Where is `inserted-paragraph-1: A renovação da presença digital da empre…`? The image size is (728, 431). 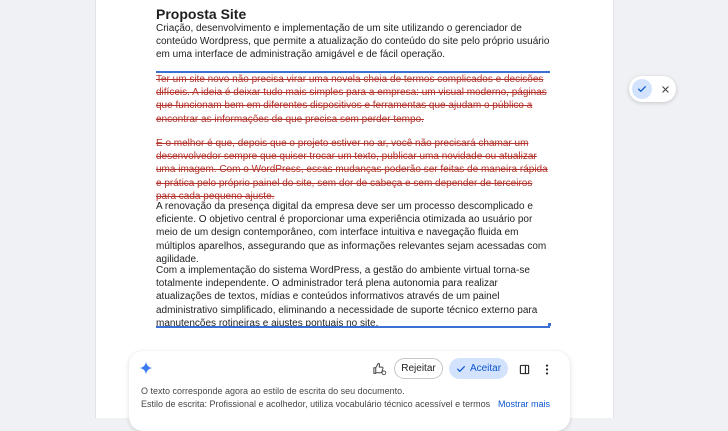 inserted-paragraph-1: A renovação da presença digital da empre… is located at coordinates (353, 233).